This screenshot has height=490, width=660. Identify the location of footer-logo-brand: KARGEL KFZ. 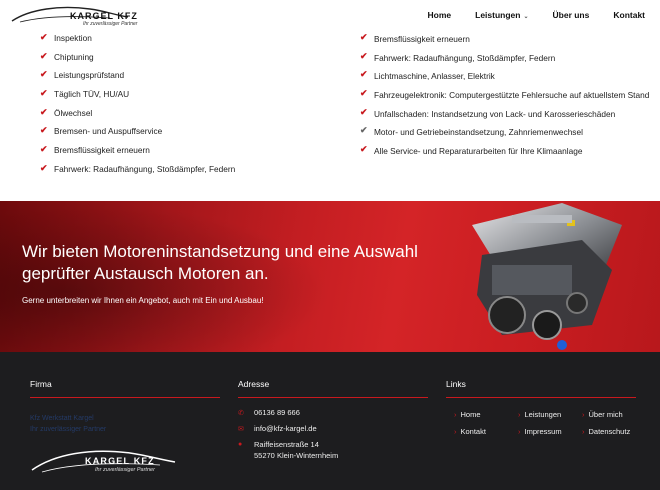
(120, 461).